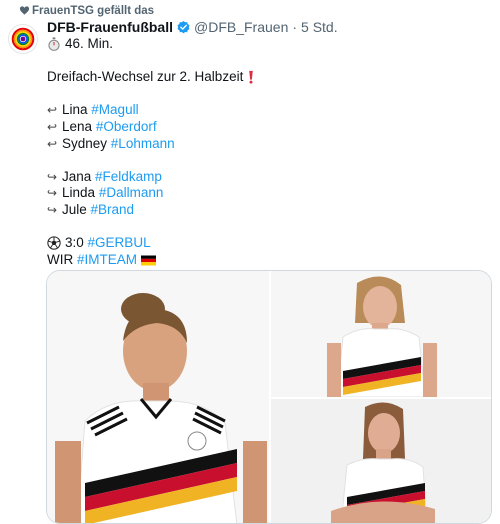  Describe the element at coordinates (54, 44) in the screenshot. I see `stopwatch-icon` at that location.